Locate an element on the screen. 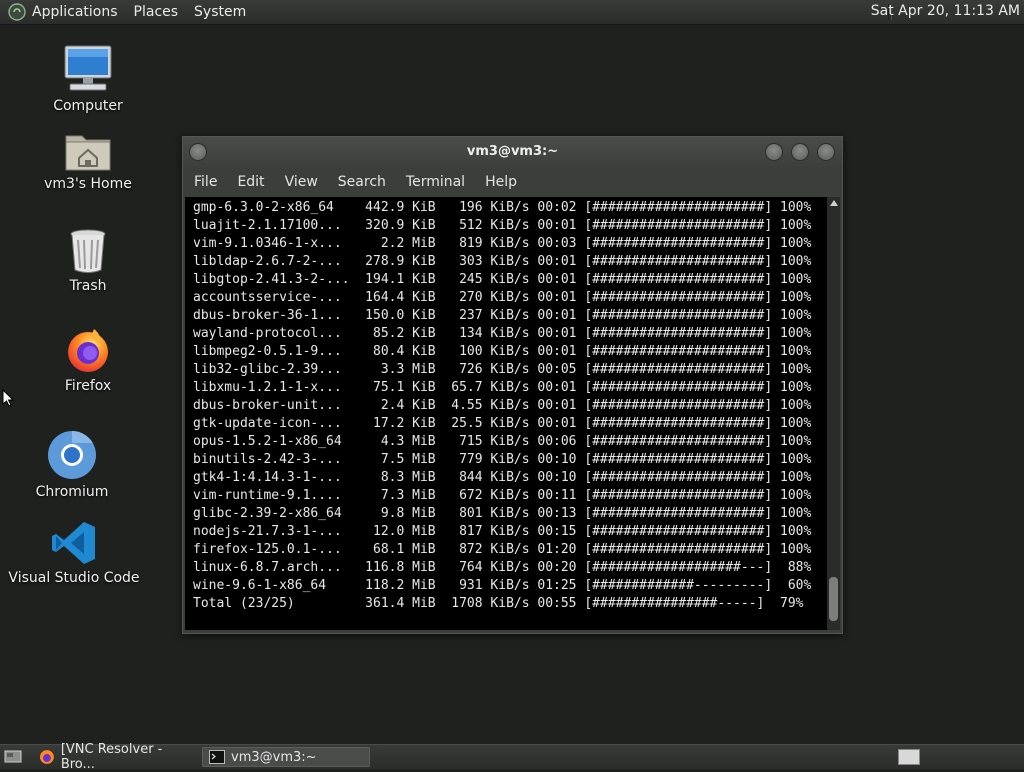  desktop-icon-label: Chromium is located at coordinates (72, 492).